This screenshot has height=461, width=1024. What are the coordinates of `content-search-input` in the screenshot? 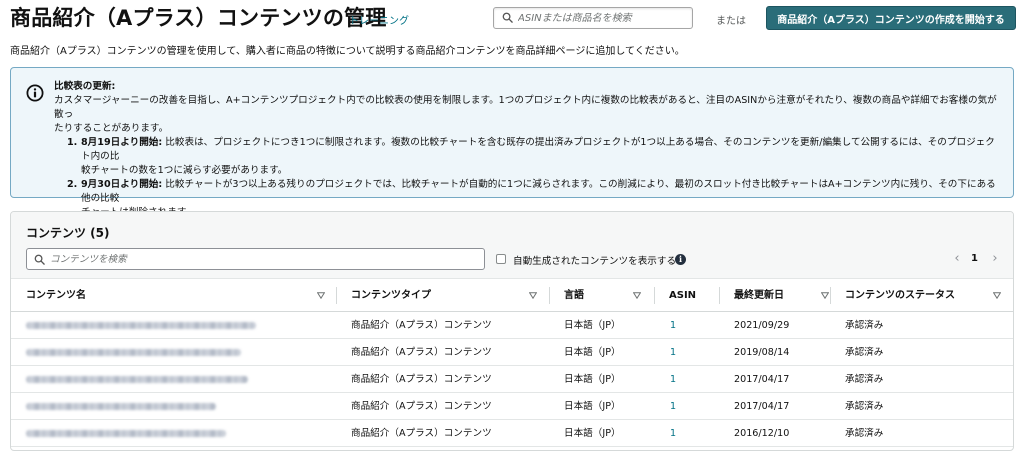 It's located at (265, 259).